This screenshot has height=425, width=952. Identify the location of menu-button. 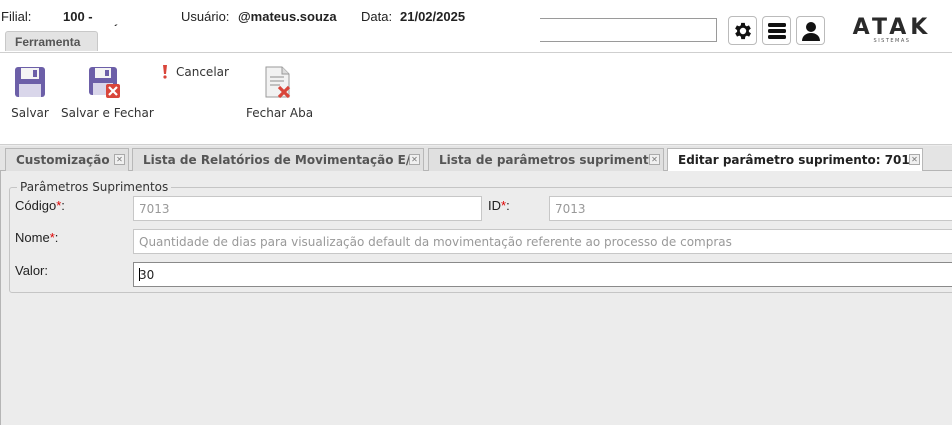
(776, 30).